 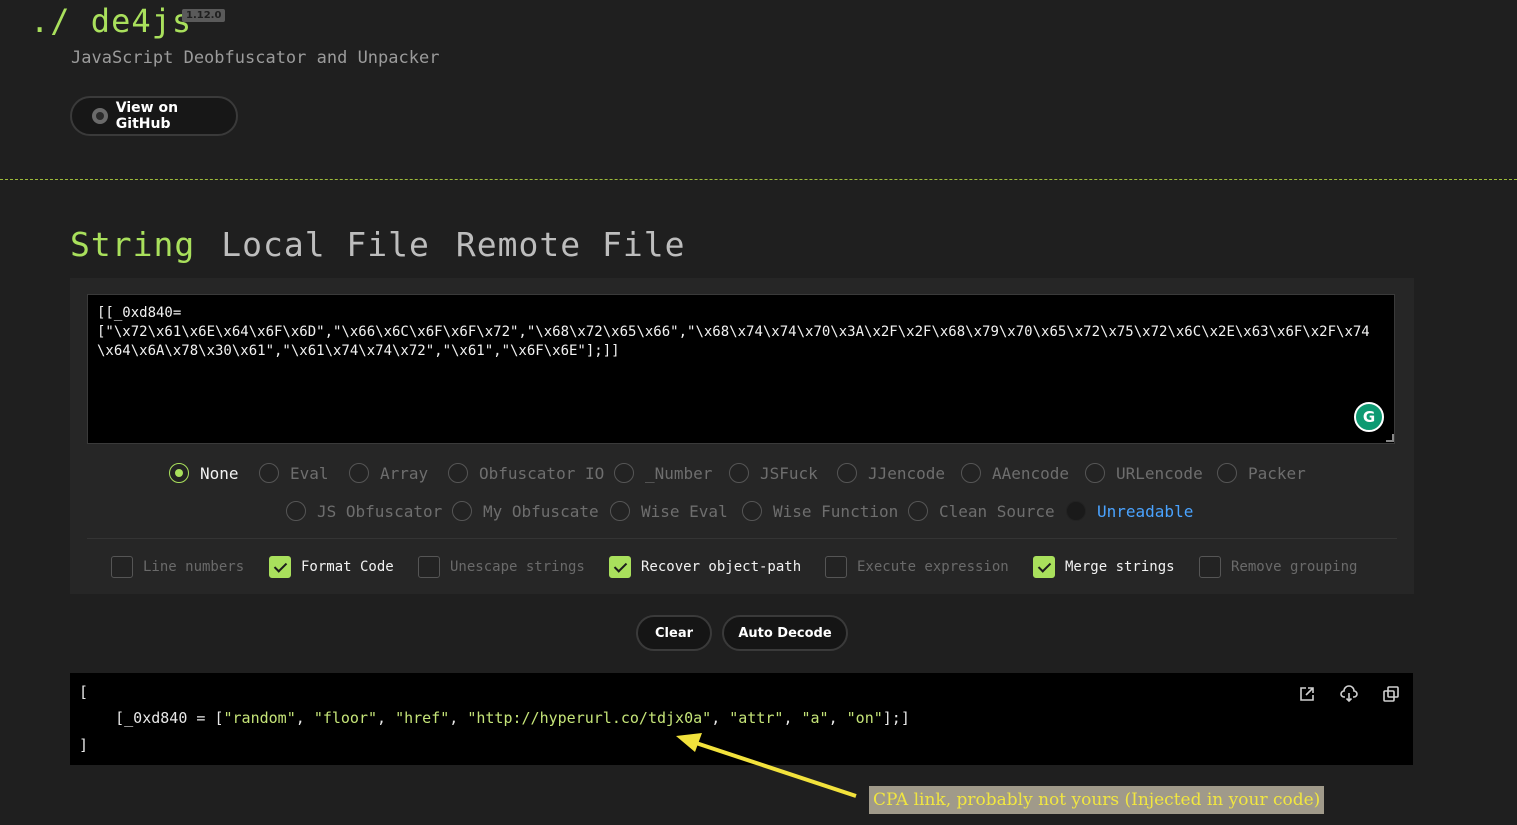 I want to click on tab-remote-file: Remote File, so click(x=571, y=244).